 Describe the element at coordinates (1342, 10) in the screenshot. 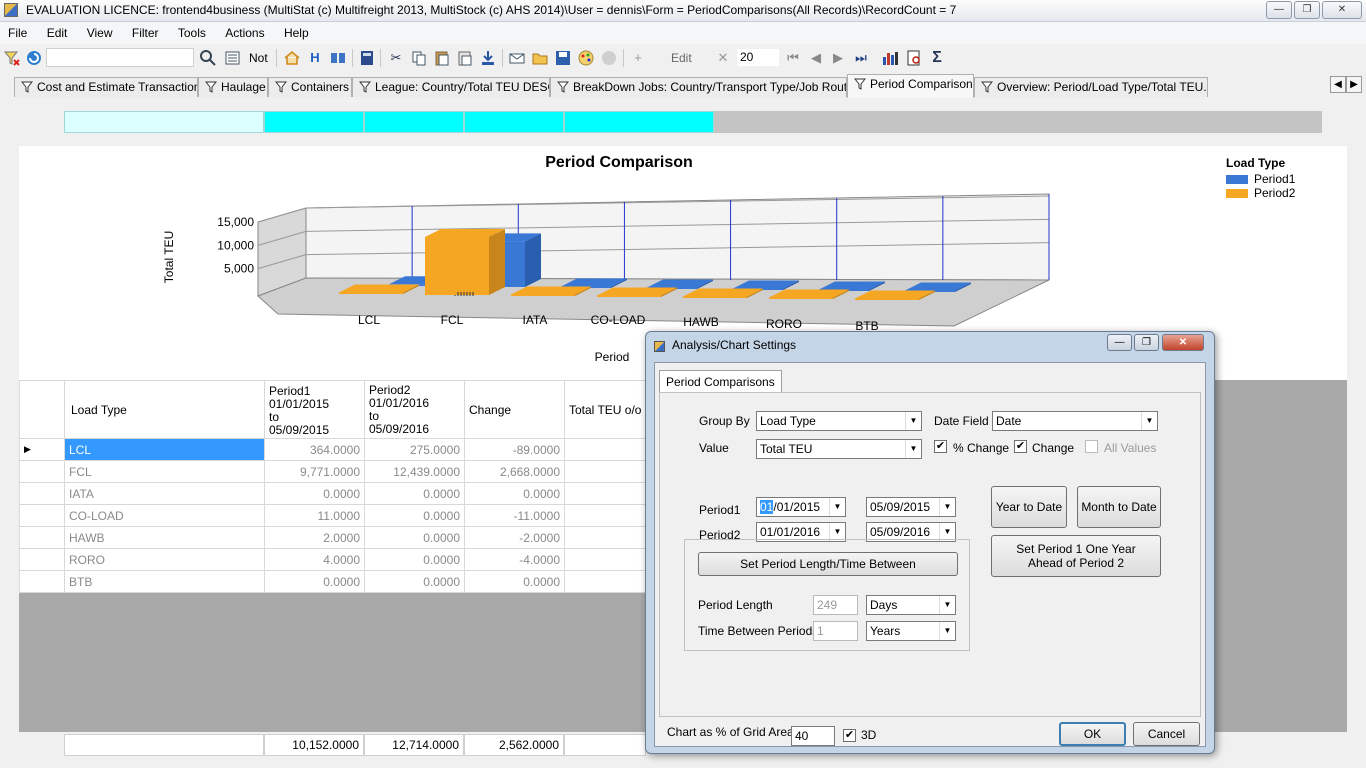

I see `close-button: ✕` at that location.